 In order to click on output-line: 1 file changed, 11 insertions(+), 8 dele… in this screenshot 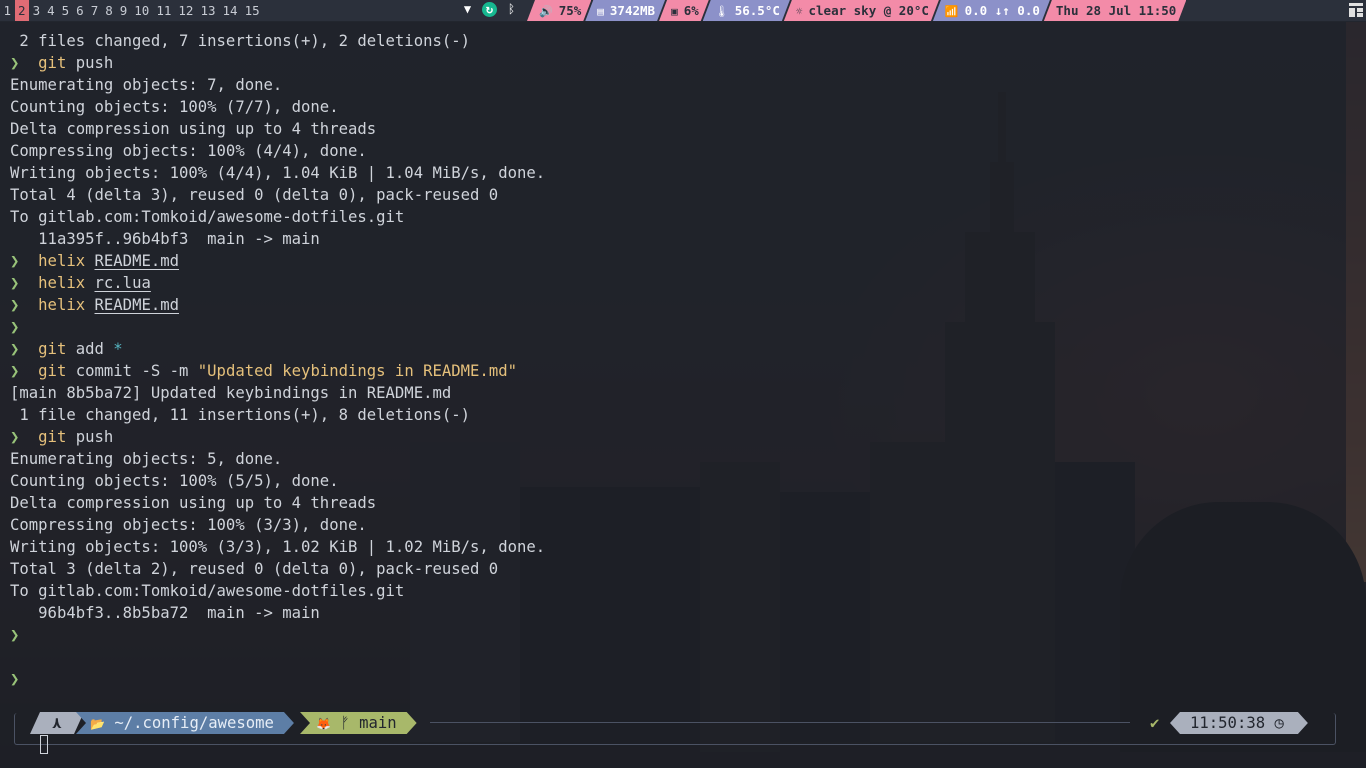, I will do `click(277, 415)`.